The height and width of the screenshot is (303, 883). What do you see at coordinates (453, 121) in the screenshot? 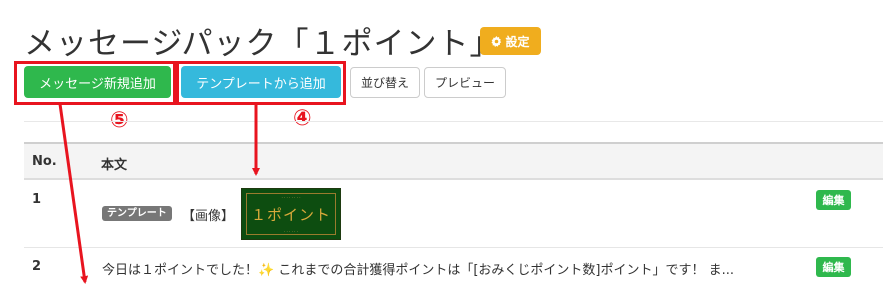
I see `divider` at bounding box center [453, 121].